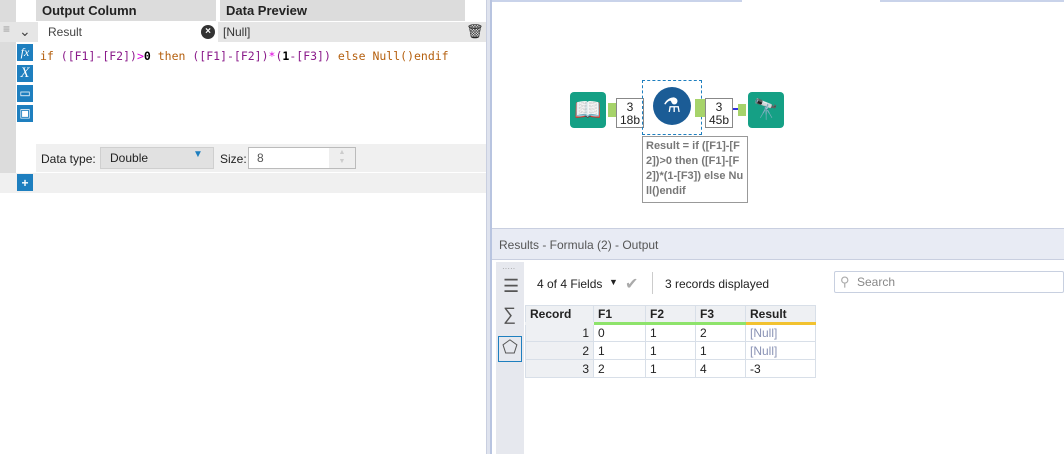 The image size is (1064, 454). What do you see at coordinates (389, 56) in the screenshot?
I see `expression-token: else Null()endif` at bounding box center [389, 56].